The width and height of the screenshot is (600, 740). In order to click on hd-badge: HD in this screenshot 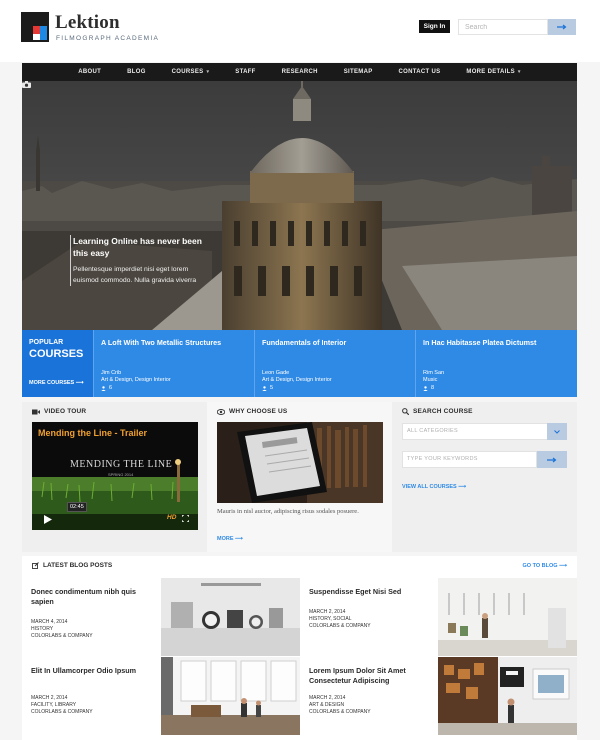, I will do `click(171, 517)`.